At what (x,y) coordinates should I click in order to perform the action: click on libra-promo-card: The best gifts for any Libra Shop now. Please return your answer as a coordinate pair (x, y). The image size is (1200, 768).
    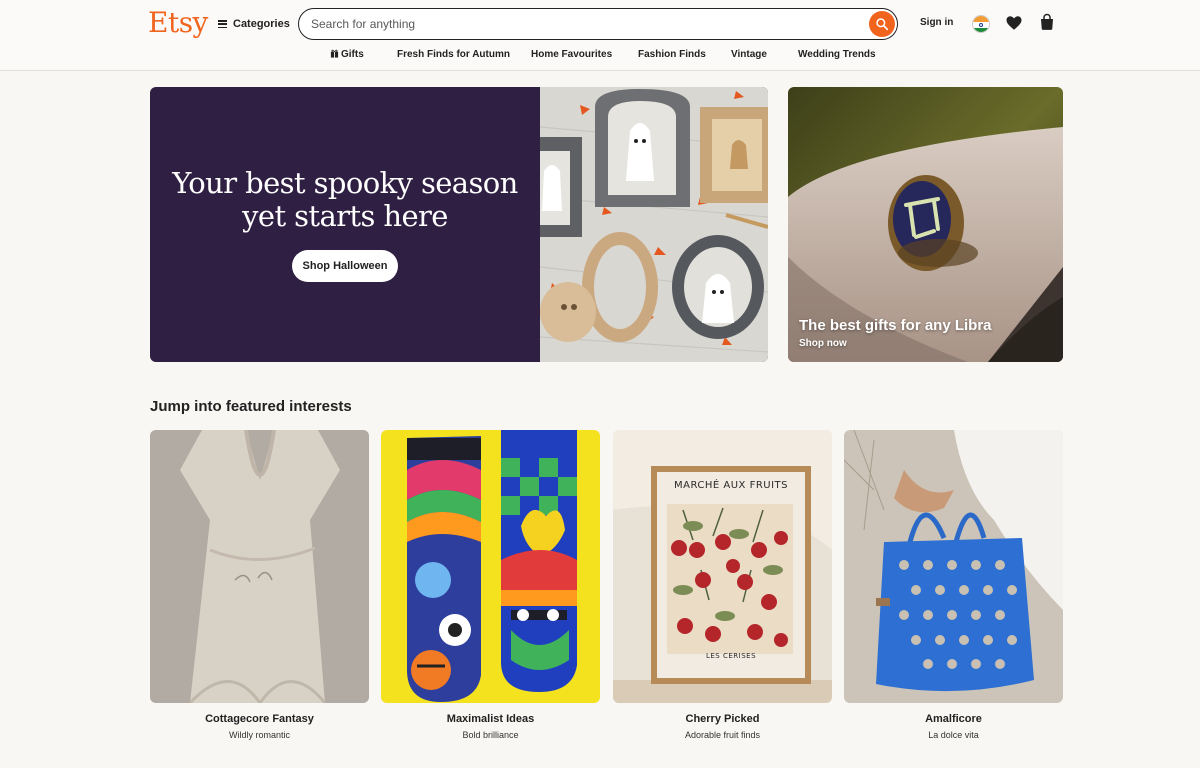
    Looking at the image, I should click on (925, 224).